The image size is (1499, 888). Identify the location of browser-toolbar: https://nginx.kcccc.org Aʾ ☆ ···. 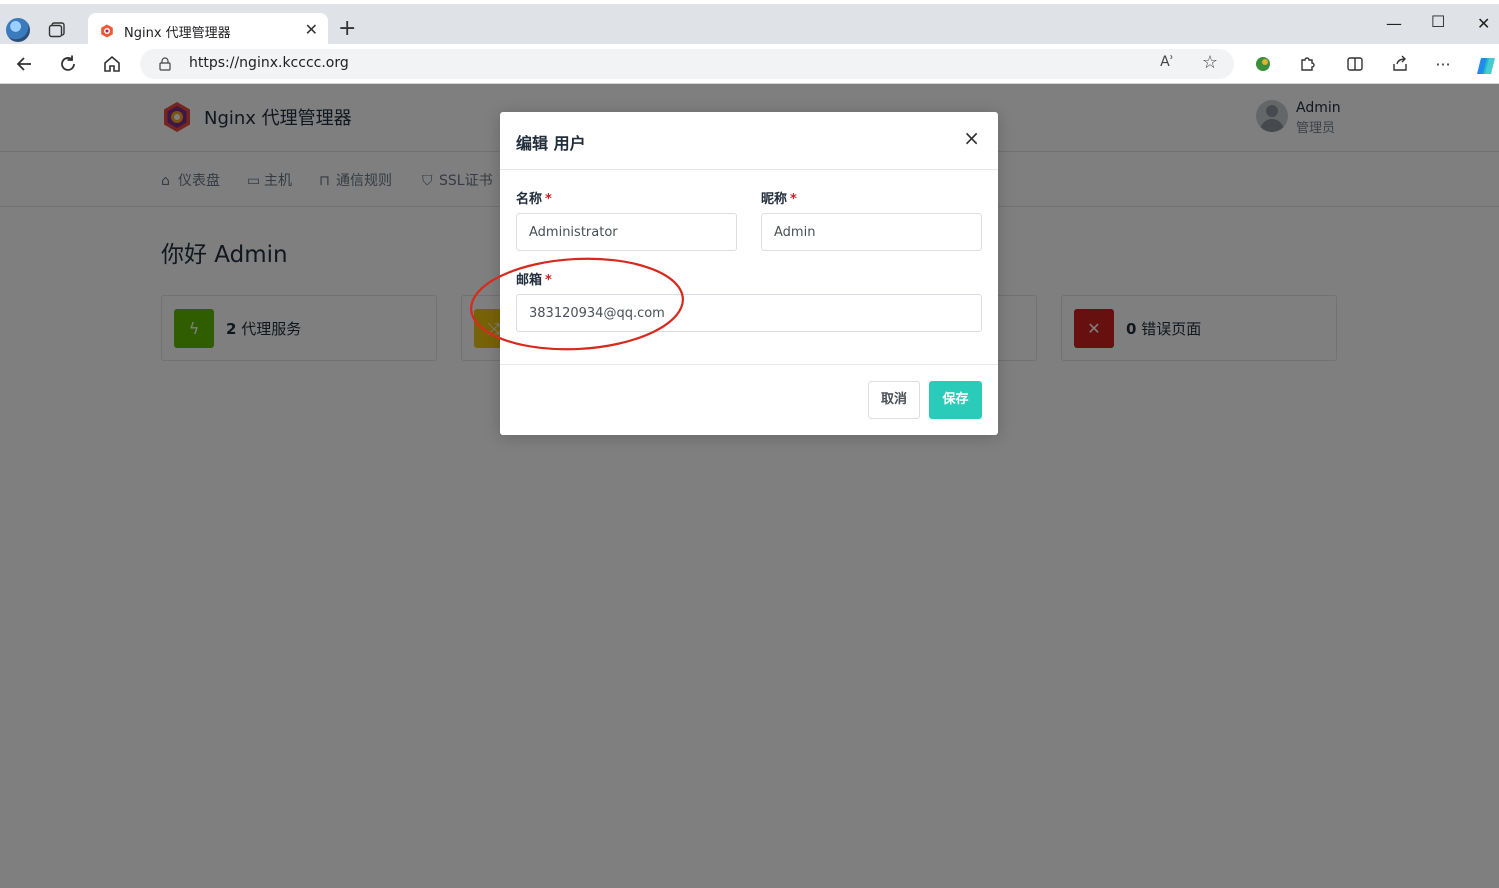
(749, 64).